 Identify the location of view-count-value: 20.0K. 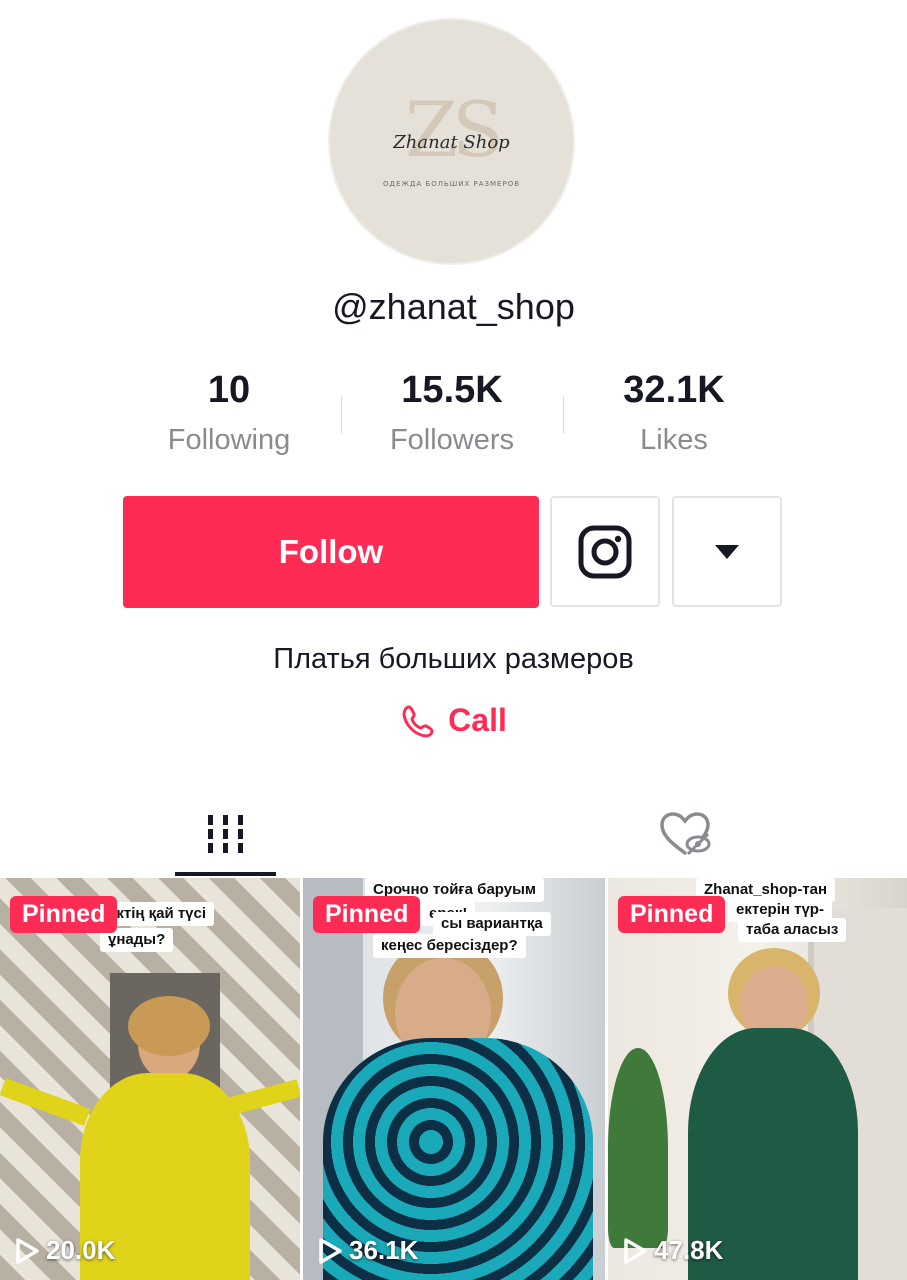
(81, 1250).